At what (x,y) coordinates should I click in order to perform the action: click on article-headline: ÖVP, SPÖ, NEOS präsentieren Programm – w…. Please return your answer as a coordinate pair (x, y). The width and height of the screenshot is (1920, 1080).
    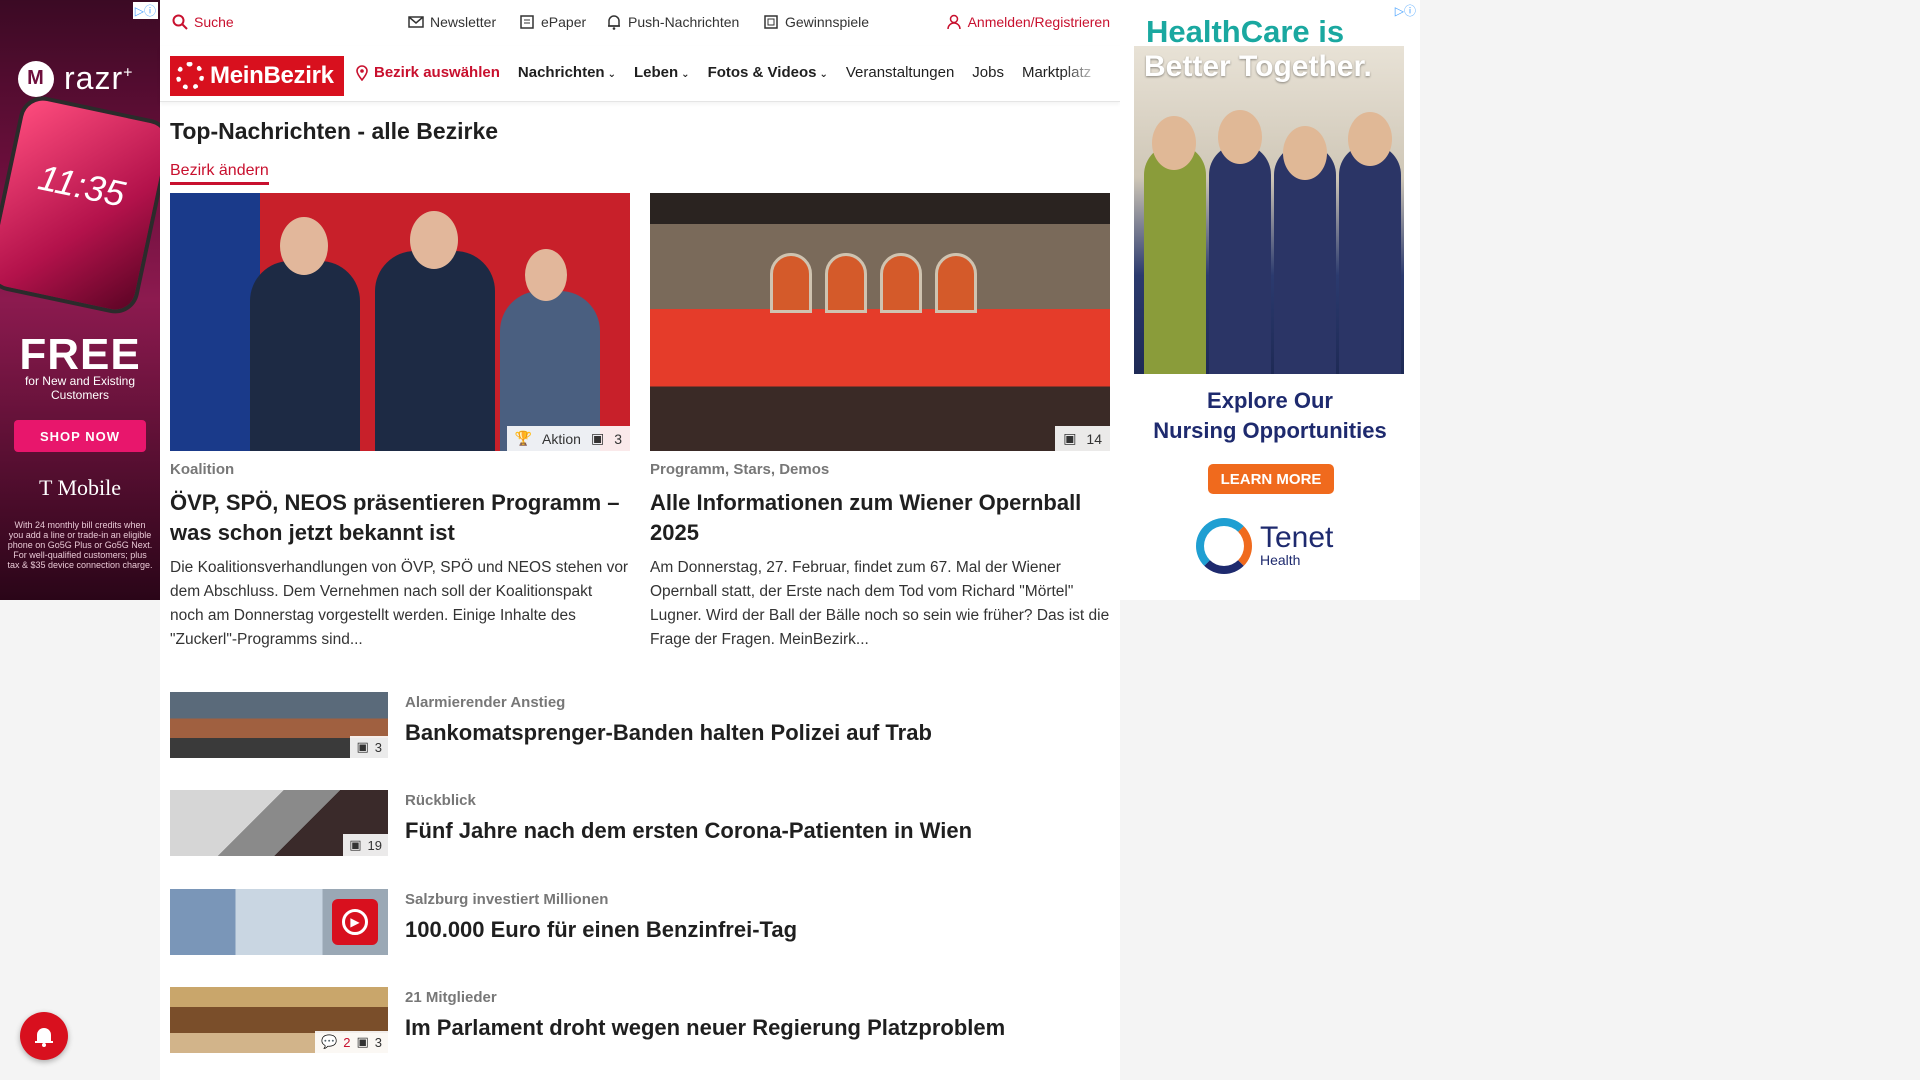
    Looking at the image, I should click on (400, 518).